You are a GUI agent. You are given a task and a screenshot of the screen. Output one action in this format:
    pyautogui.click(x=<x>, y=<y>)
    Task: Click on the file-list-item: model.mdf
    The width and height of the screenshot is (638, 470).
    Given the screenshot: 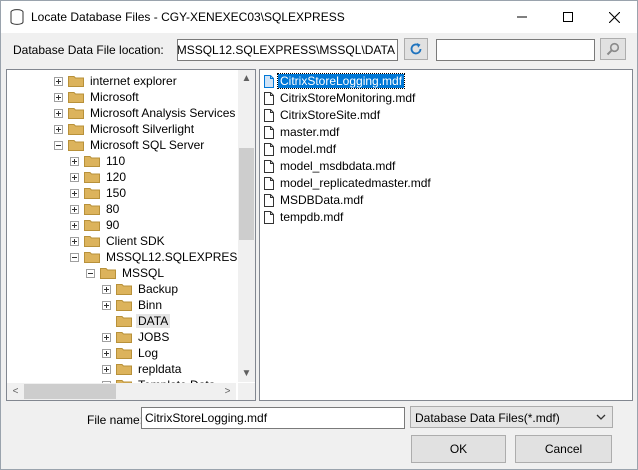 What is the action you would take?
    pyautogui.click(x=301, y=149)
    